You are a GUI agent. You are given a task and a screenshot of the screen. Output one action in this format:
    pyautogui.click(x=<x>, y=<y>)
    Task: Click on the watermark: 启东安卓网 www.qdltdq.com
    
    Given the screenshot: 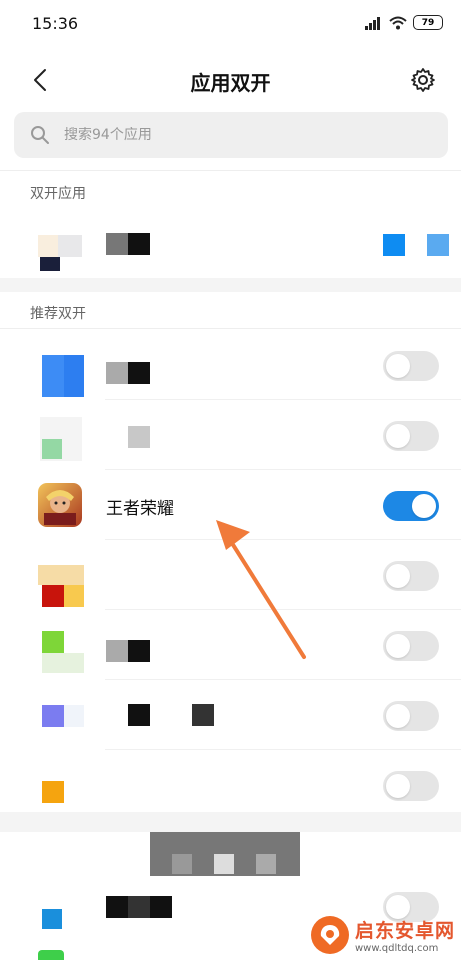 What is the action you would take?
    pyautogui.click(x=382, y=935)
    